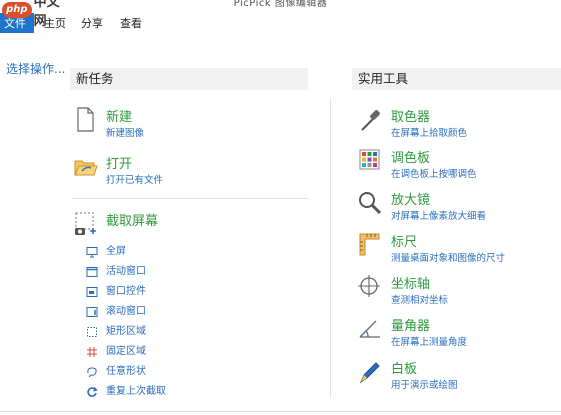  I want to click on tool-magnifier: 放大镜 对屏幕上像素放大细看, so click(457, 206).